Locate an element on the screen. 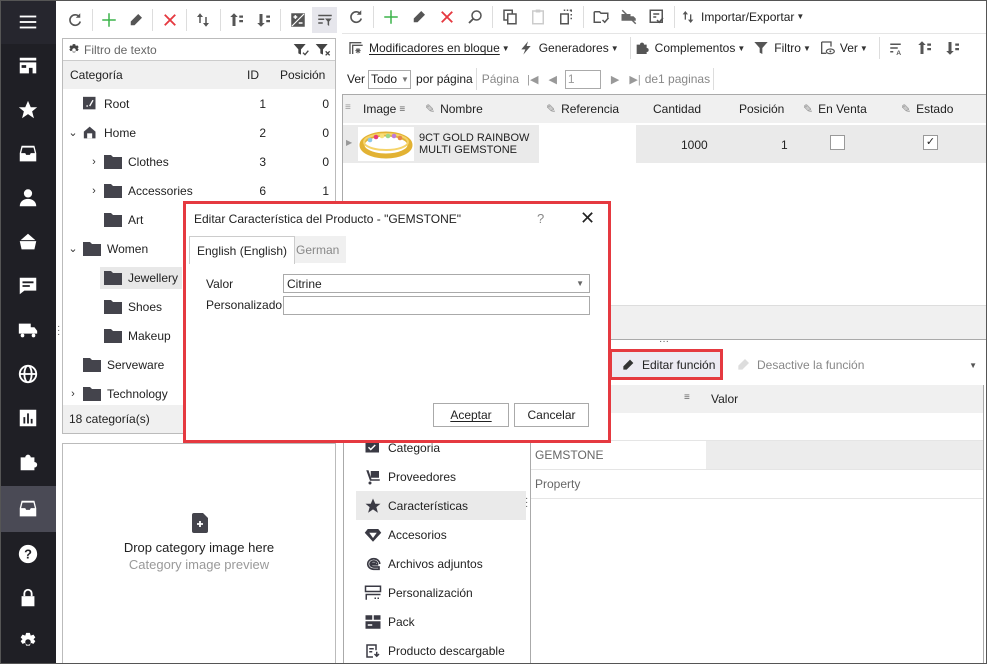 This screenshot has height=665, width=987. move-down-button is located at coordinates (264, 20).